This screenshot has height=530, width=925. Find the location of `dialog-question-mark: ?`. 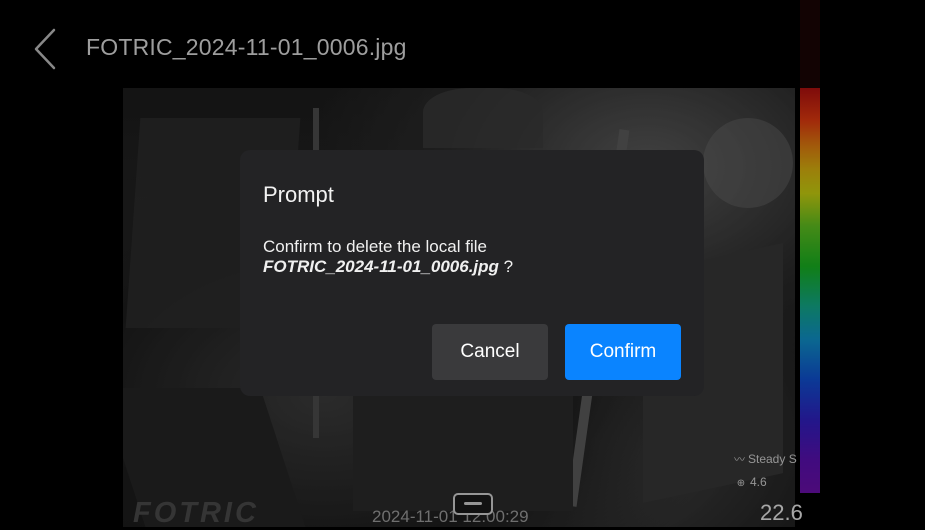

dialog-question-mark: ? is located at coordinates (506, 266).